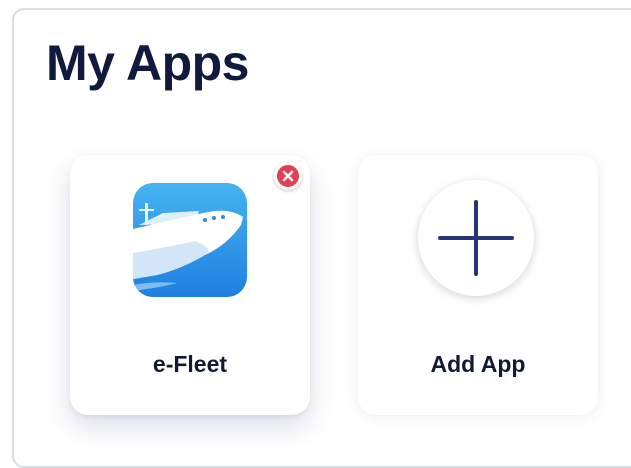  I want to click on app-name-label: e-Fleet, so click(190, 364).